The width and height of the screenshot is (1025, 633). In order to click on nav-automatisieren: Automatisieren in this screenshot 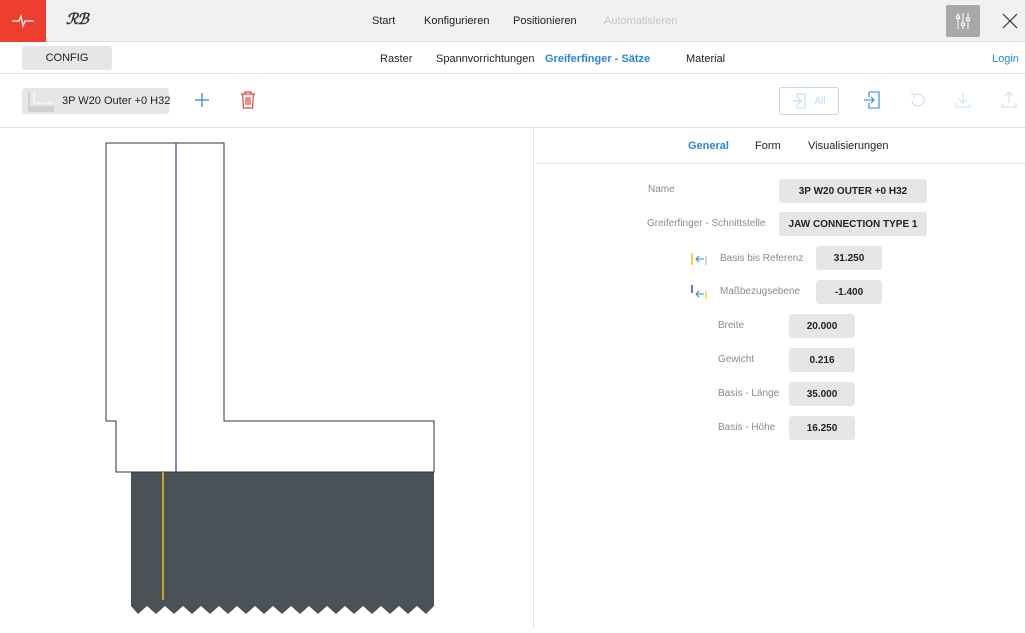, I will do `click(641, 21)`.